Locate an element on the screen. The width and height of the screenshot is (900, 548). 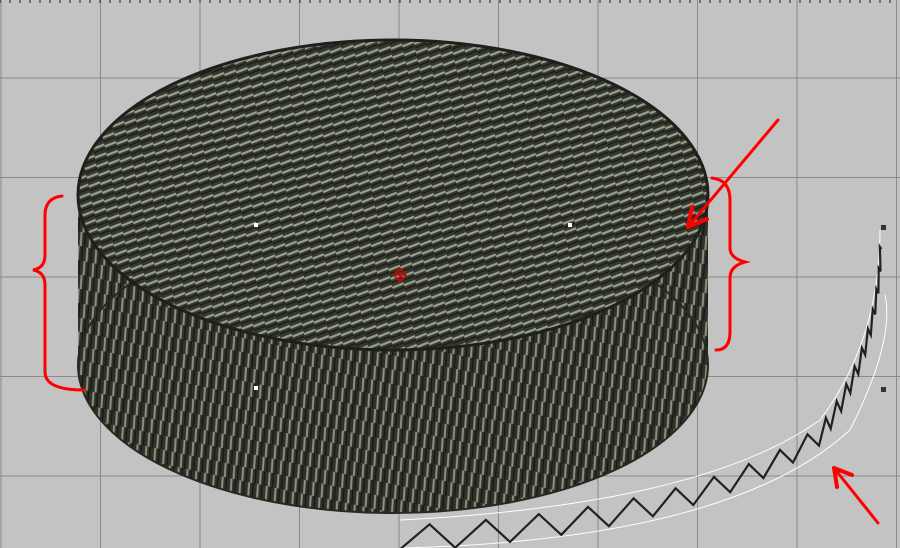
left-brace is located at coordinates (59, 293).